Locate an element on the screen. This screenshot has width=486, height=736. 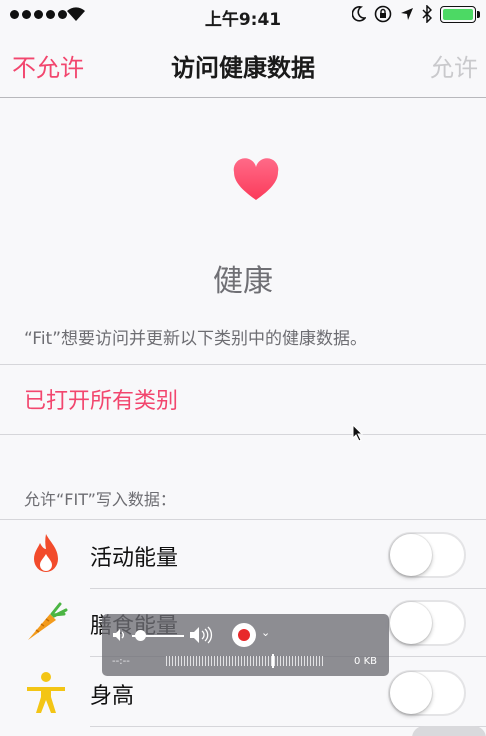
battery-level is located at coordinates (458, 14).